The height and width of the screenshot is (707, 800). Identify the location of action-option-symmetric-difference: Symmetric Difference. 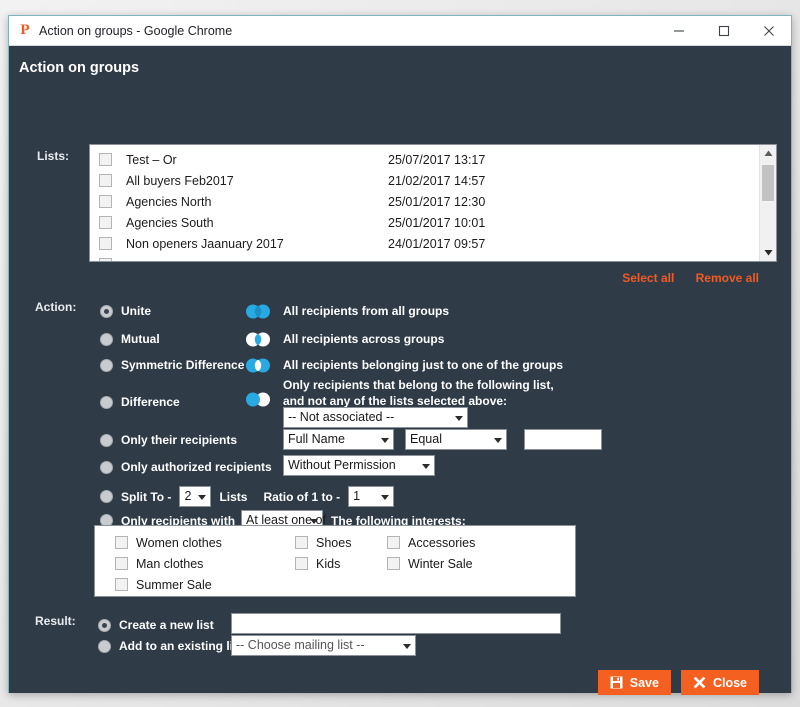
(172, 365).